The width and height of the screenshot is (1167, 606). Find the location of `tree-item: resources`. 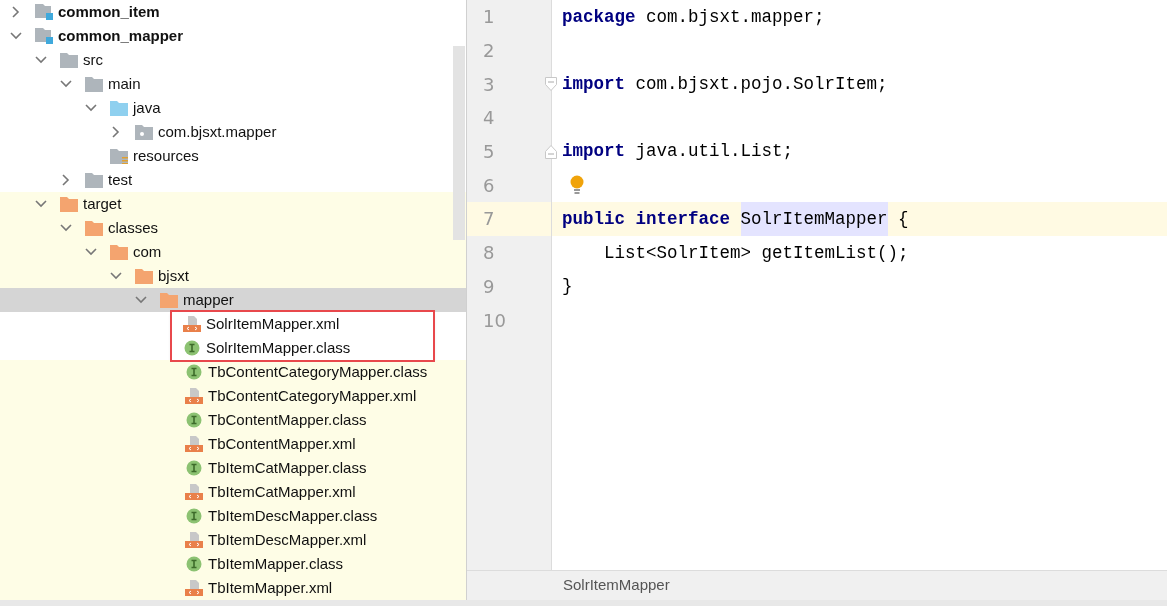

tree-item: resources is located at coordinates (233, 156).